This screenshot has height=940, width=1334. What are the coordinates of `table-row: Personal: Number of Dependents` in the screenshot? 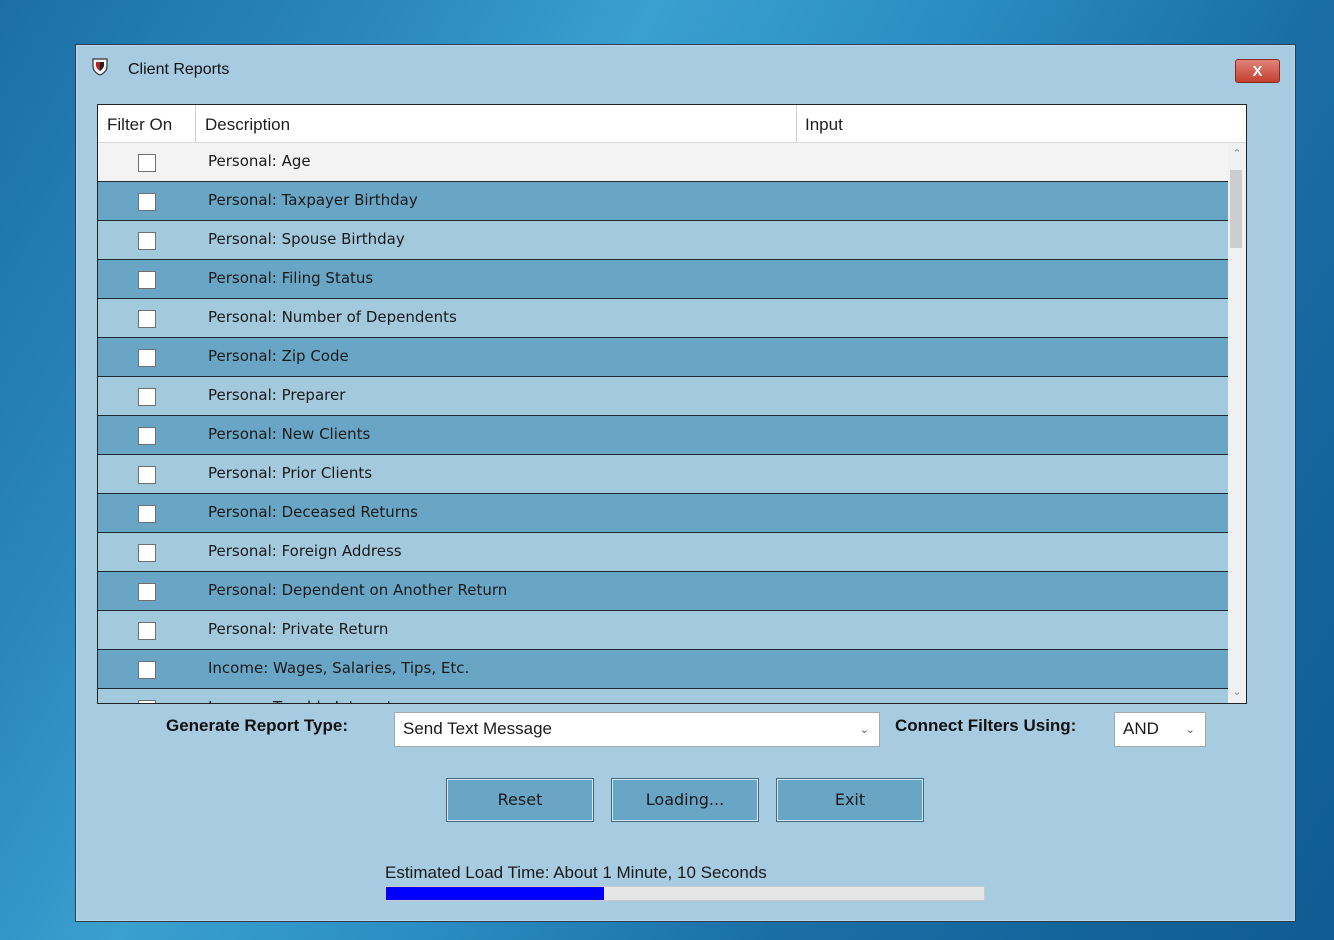 It's located at (672, 318).